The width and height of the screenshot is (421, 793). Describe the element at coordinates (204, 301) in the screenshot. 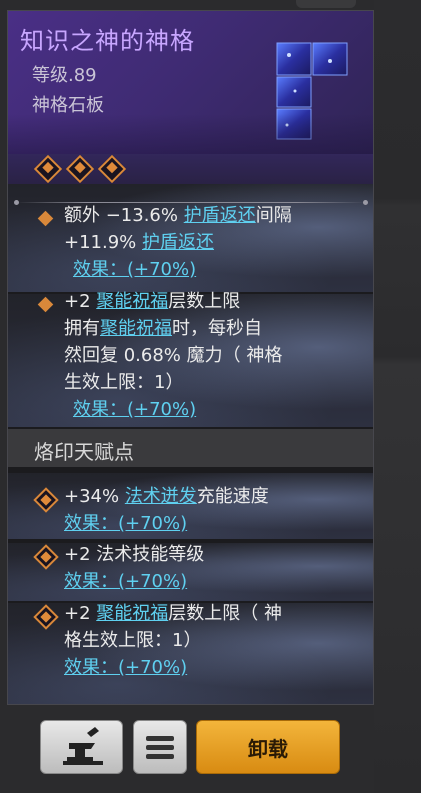

I see `affix-text: 层数上限` at that location.